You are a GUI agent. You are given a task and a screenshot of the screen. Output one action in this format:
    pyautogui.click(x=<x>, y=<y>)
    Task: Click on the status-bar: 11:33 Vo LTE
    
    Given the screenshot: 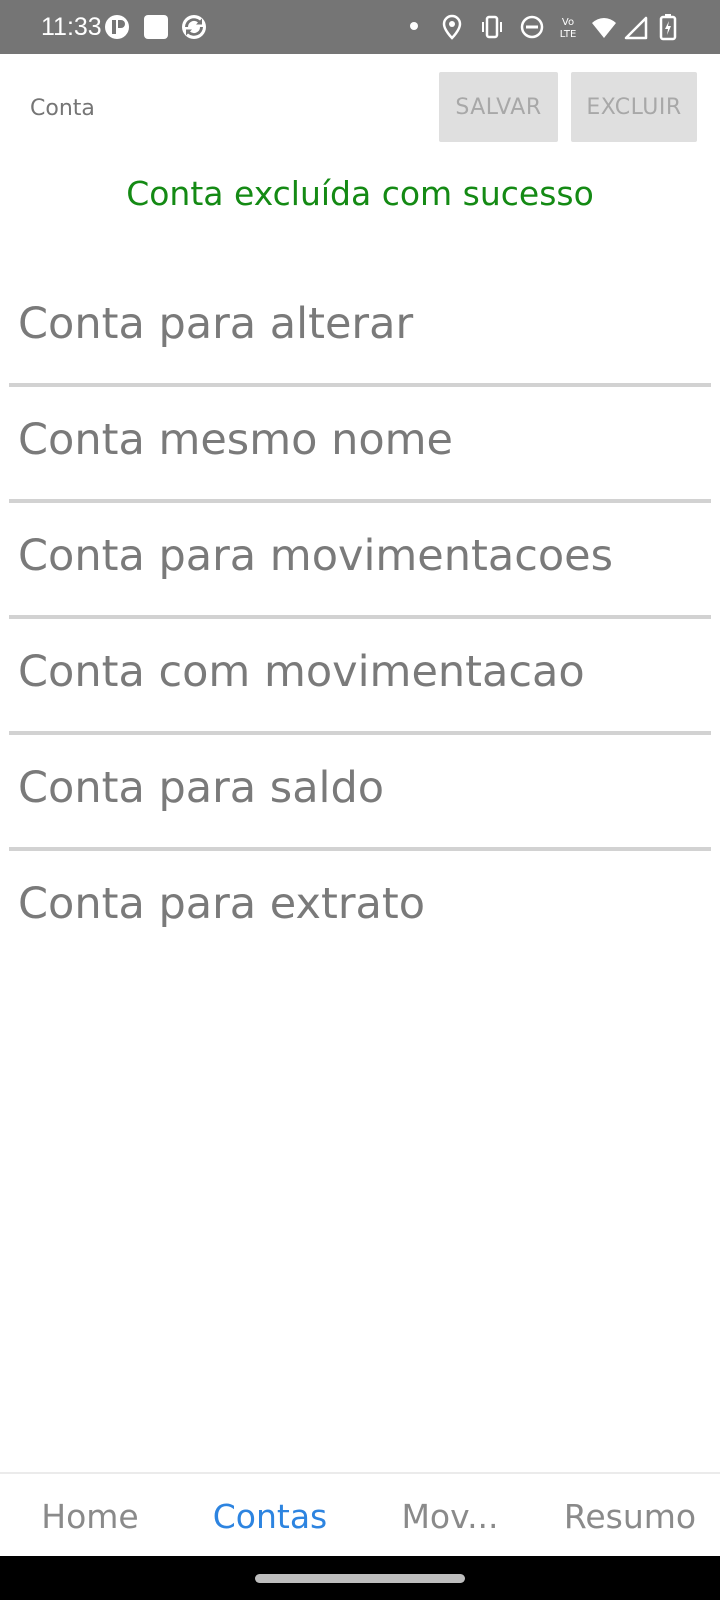 What is the action you would take?
    pyautogui.click(x=360, y=27)
    